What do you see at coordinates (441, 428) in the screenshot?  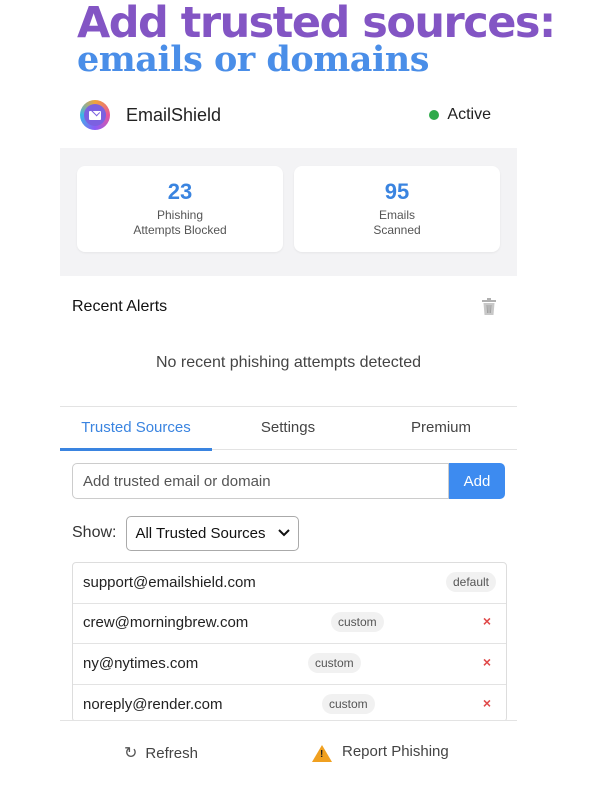 I see `tab-premium: Premium` at bounding box center [441, 428].